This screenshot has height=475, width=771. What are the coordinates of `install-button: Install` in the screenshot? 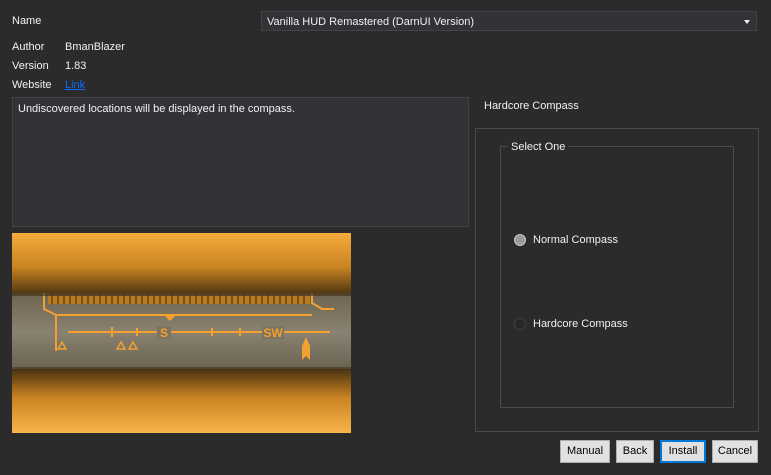 It's located at (683, 451).